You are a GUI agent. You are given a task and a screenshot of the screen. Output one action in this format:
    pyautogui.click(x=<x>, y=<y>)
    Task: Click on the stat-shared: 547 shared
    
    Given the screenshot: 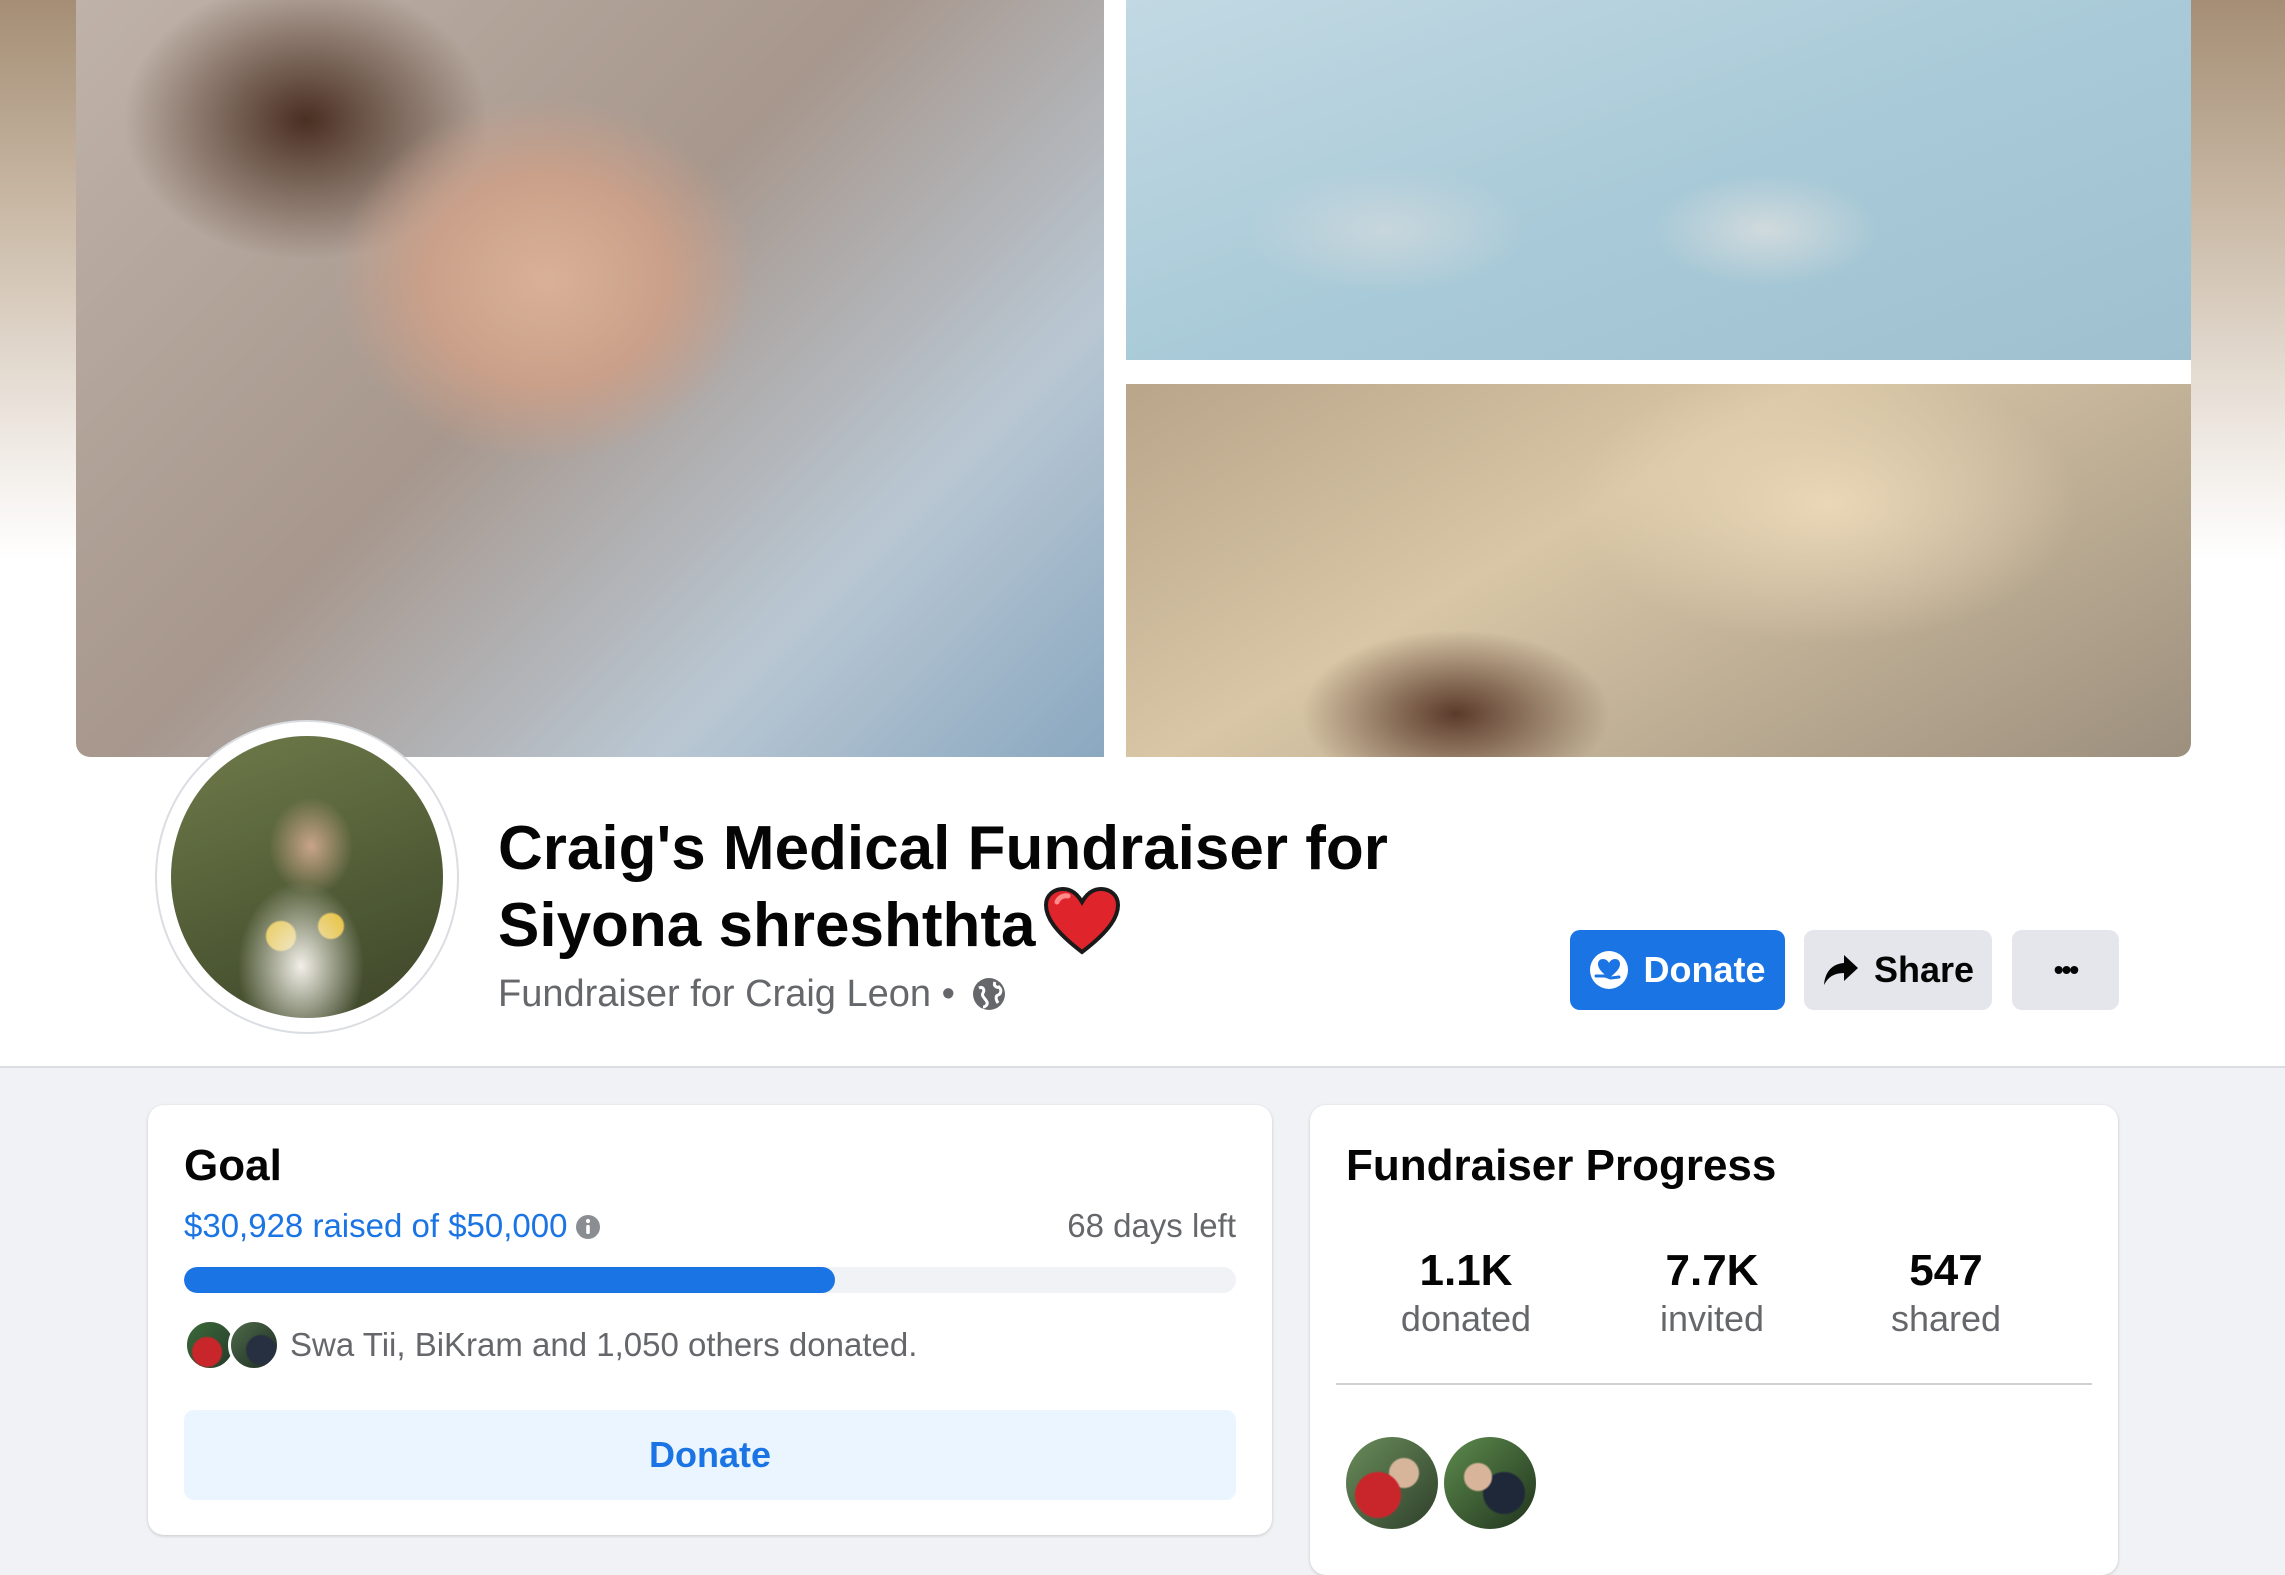 What is the action you would take?
    pyautogui.click(x=1946, y=1293)
    